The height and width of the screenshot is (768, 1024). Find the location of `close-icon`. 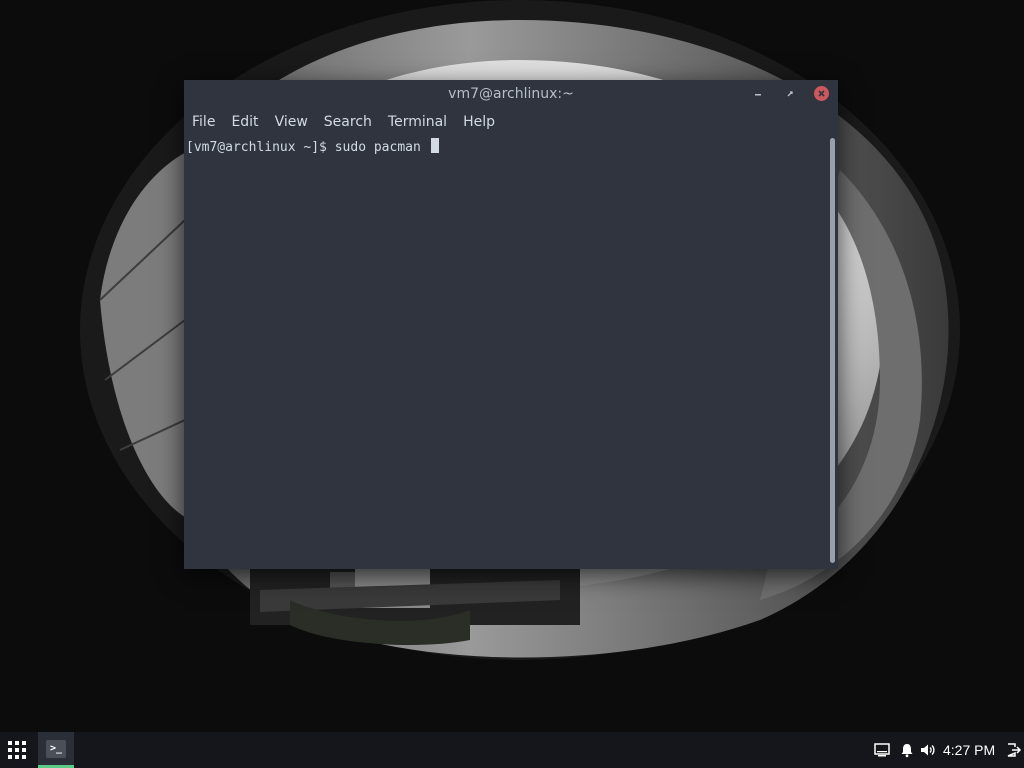

close-icon is located at coordinates (821, 93).